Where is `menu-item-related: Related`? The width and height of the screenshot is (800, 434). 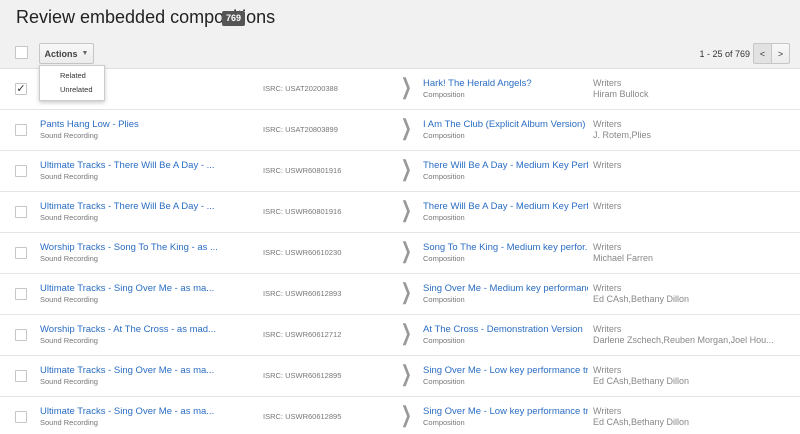 menu-item-related: Related is located at coordinates (72, 76).